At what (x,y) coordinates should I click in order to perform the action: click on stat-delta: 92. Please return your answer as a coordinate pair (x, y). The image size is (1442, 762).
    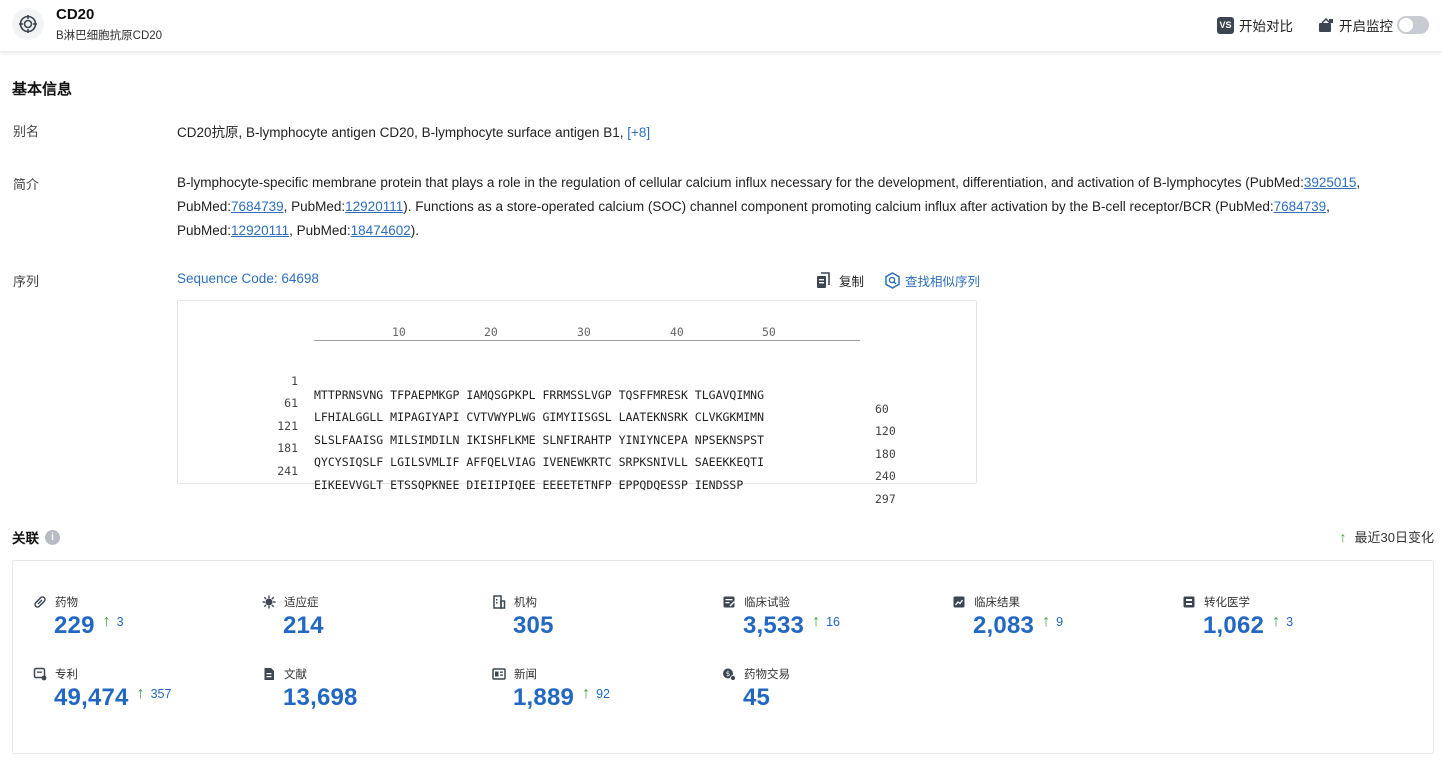
    Looking at the image, I should click on (603, 694).